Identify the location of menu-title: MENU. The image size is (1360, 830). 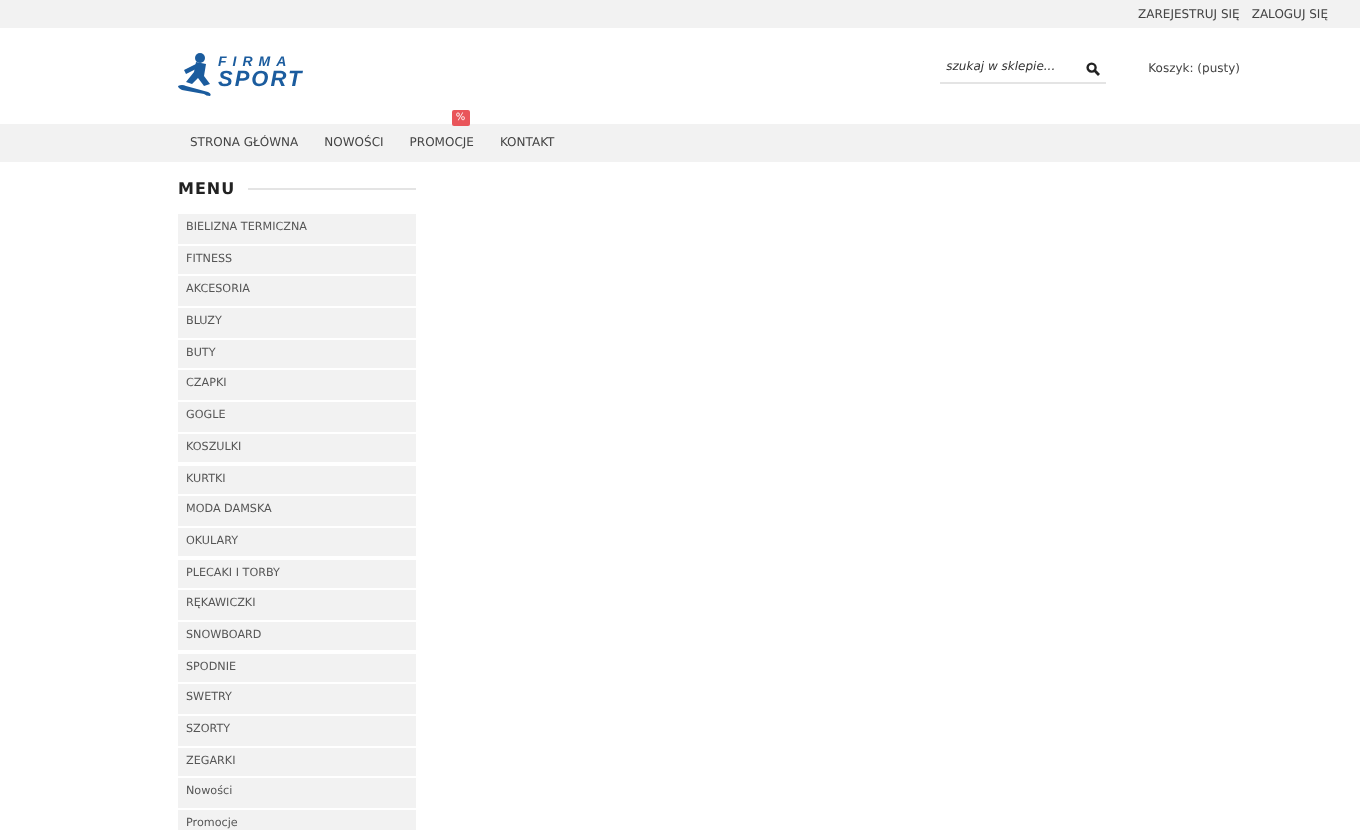
(207, 188).